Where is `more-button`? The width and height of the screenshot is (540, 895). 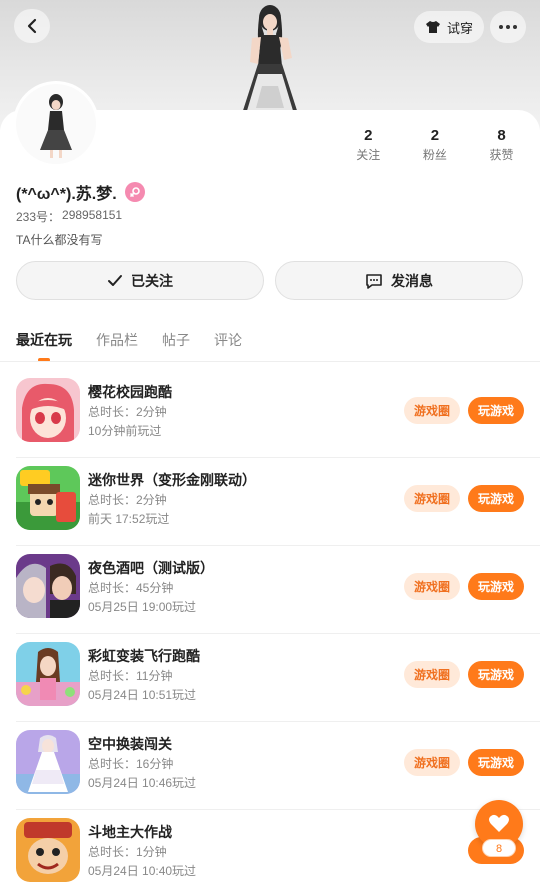
more-button is located at coordinates (508, 27).